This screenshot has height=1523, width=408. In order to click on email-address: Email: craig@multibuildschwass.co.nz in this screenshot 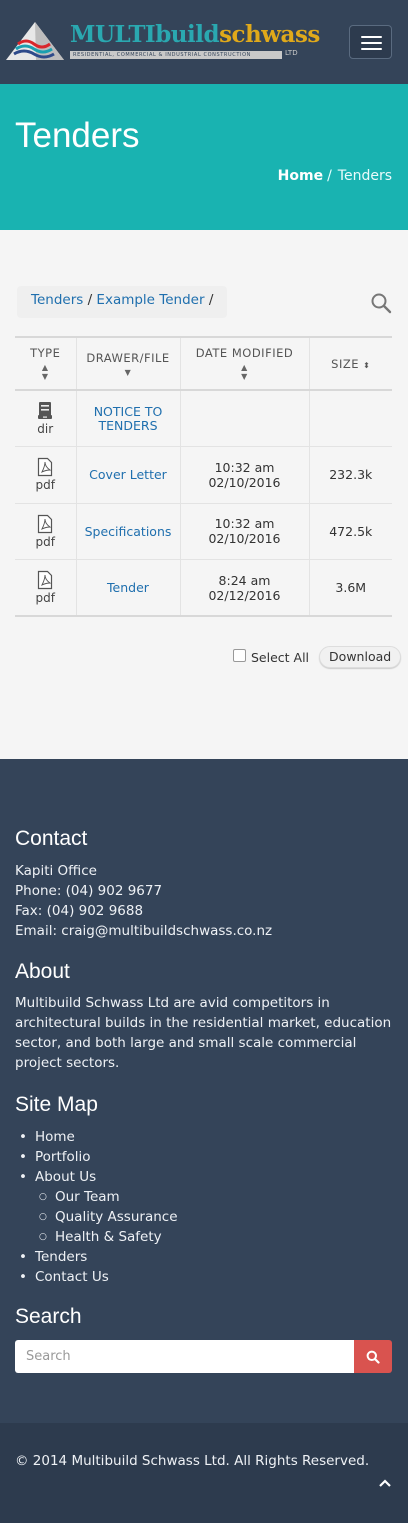, I will do `click(143, 931)`.